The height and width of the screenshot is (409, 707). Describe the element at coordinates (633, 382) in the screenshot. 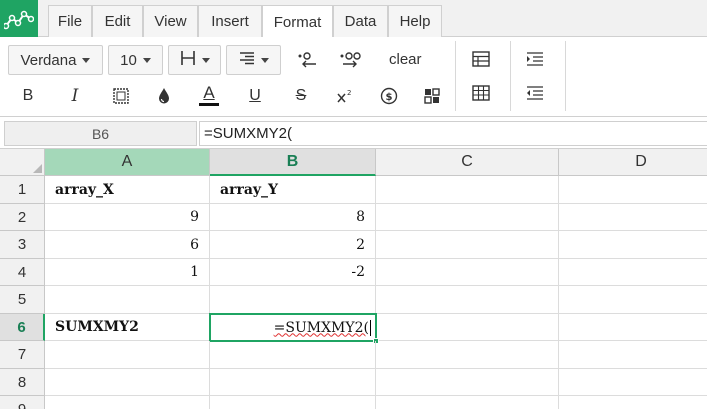

I see `cell-d8` at that location.